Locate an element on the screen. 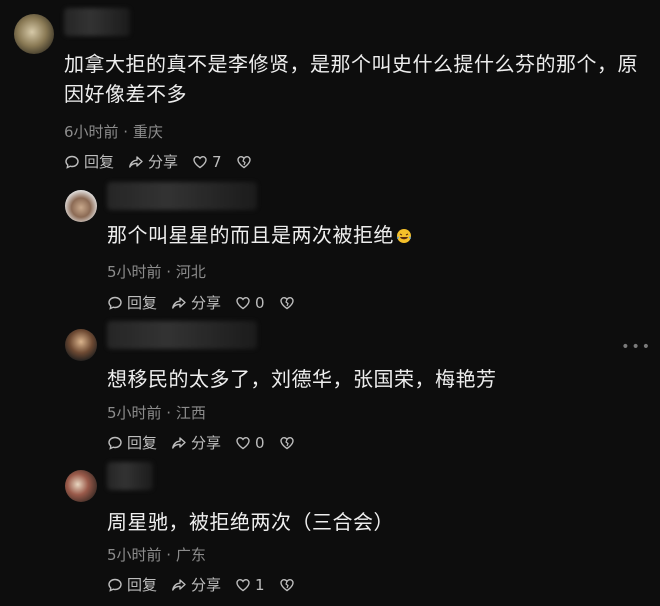 Image resolution: width=660 pixels, height=606 pixels. comment-text: 加拿大拒的真不是李修贤，是那个叫史什么提什么芬的那个，原因好像差不多 is located at coordinates (351, 79).